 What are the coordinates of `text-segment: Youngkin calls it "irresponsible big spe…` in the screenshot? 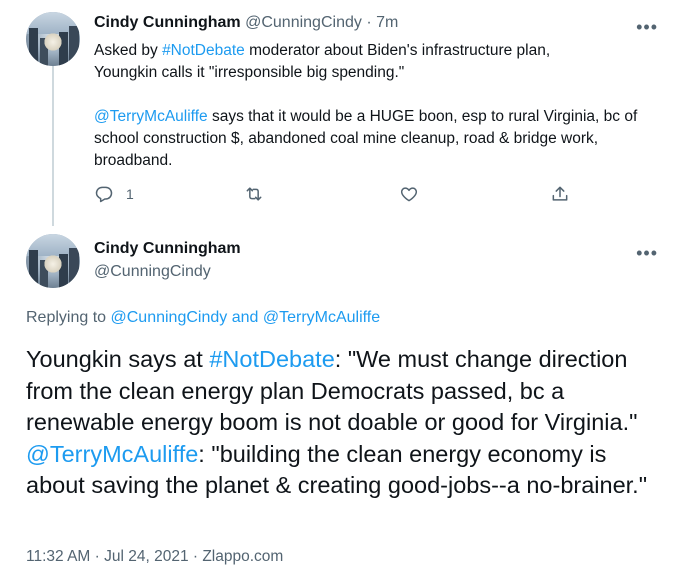 It's located at (249, 72).